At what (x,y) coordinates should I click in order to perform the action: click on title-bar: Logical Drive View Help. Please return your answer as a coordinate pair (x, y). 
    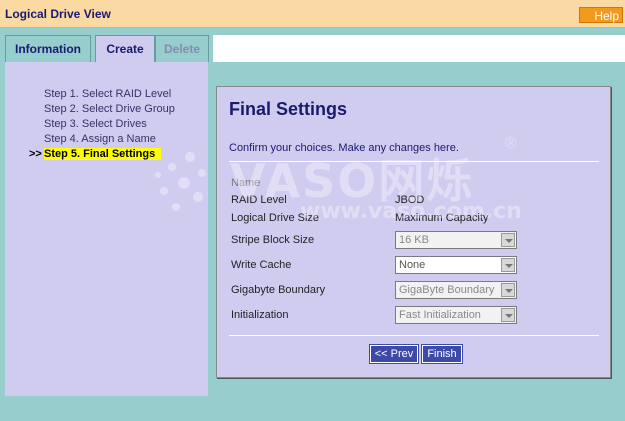
    Looking at the image, I should click on (312, 14).